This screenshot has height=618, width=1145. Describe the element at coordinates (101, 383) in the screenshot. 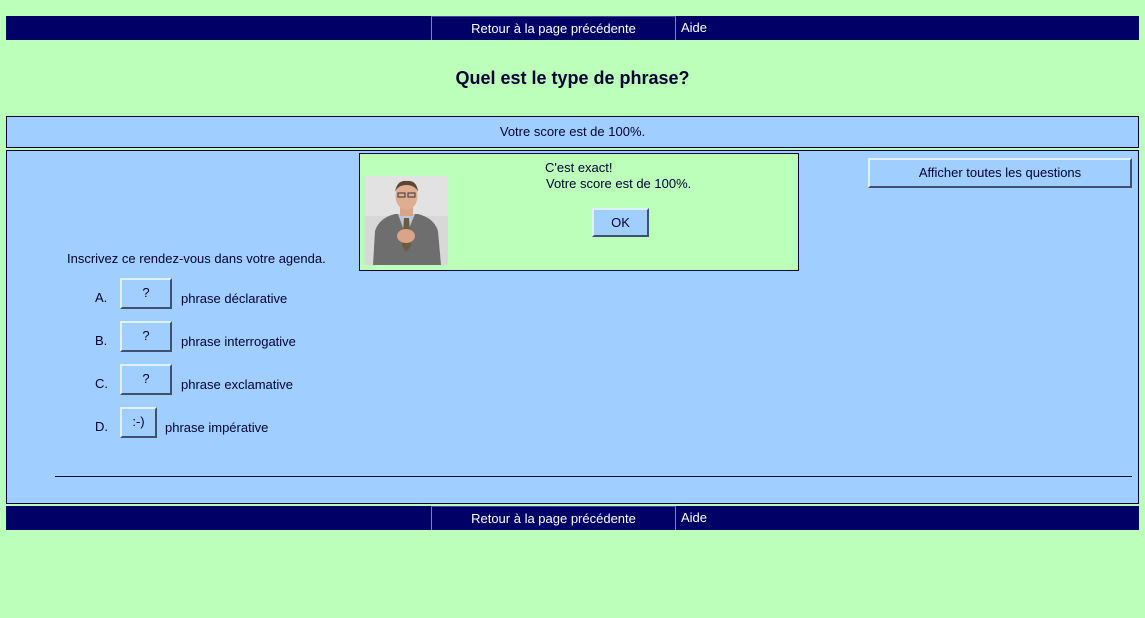

I see `answer-letter: C.` at that location.